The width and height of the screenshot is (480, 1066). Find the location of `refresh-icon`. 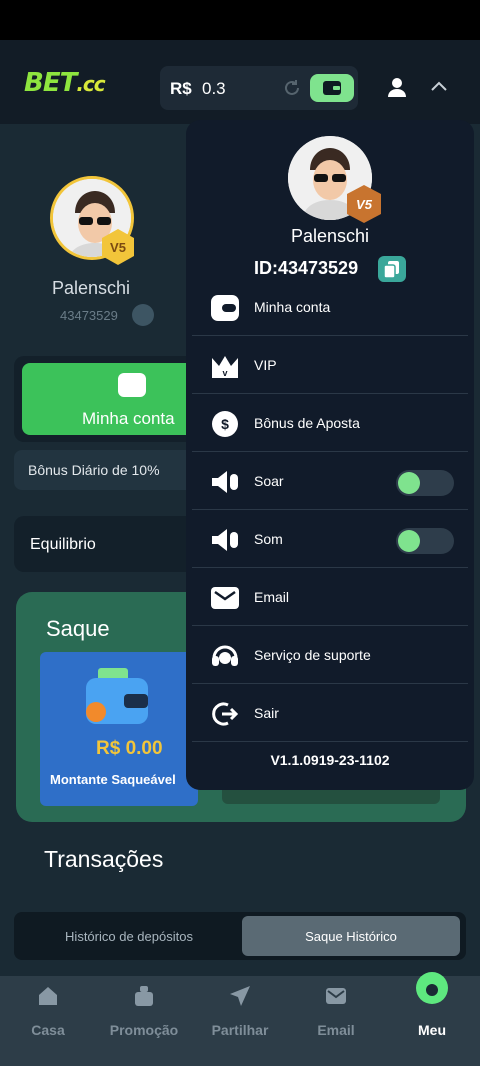

refresh-icon is located at coordinates (292, 88).